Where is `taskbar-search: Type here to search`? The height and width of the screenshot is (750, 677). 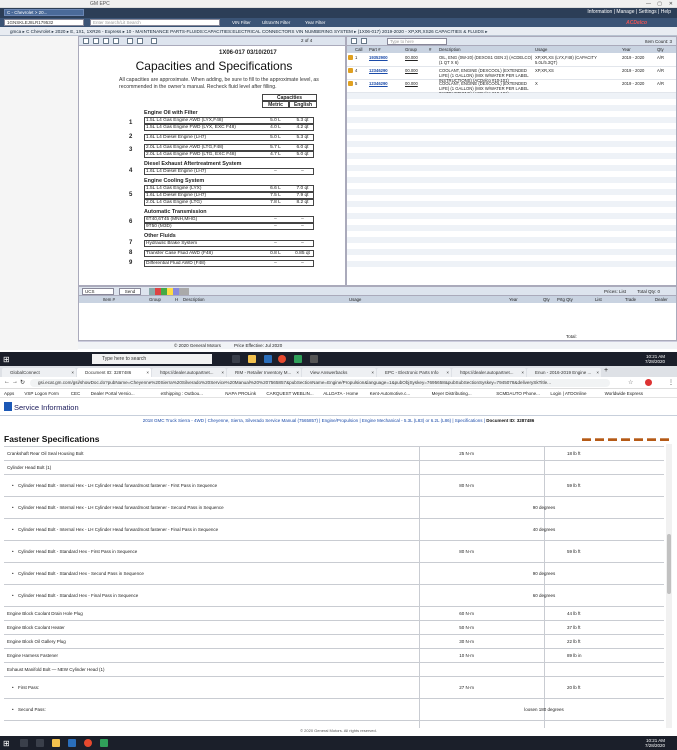 taskbar-search: Type here to search is located at coordinates (152, 359).